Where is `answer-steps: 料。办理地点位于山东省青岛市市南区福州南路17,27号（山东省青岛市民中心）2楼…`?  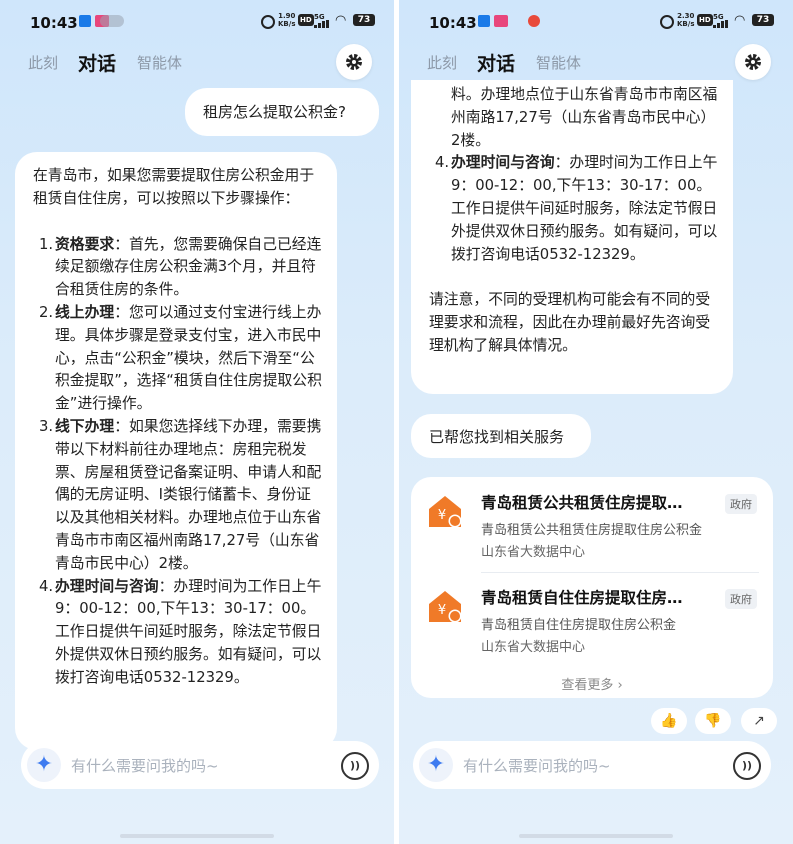
answer-steps: 料。办理地点位于山东省青岛市市南区福州南路17,27号（山东省青岛市民中心）2楼… is located at coordinates (574, 175).